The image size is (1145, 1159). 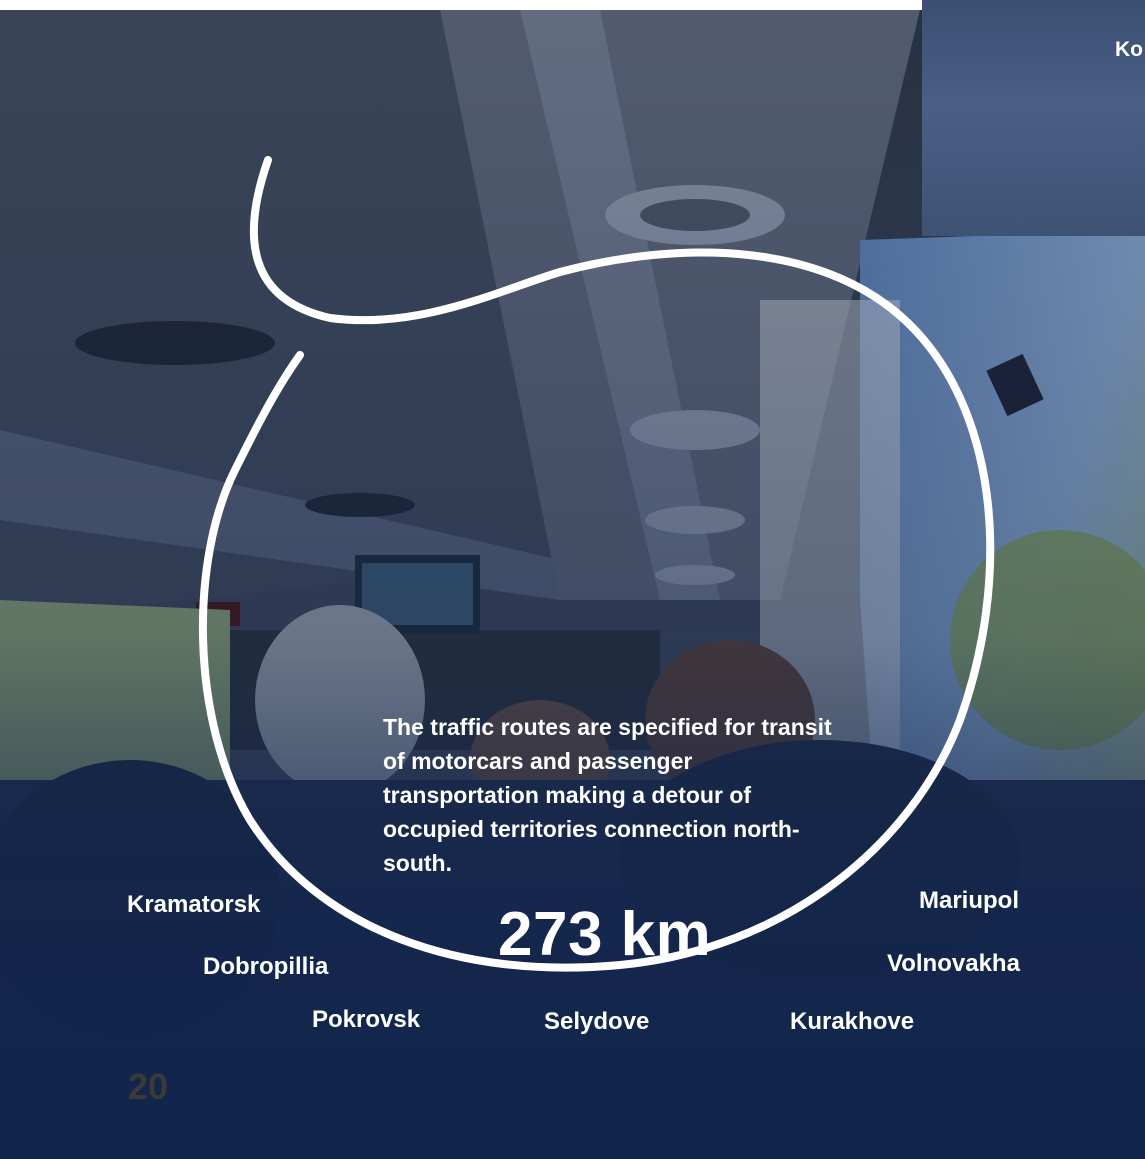 I want to click on city-mariupol: Mariupol, so click(x=969, y=900).